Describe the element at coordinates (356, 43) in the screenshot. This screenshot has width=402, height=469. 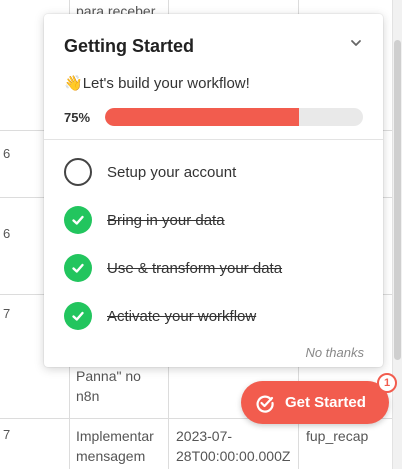
I see `chevron-down-icon` at that location.